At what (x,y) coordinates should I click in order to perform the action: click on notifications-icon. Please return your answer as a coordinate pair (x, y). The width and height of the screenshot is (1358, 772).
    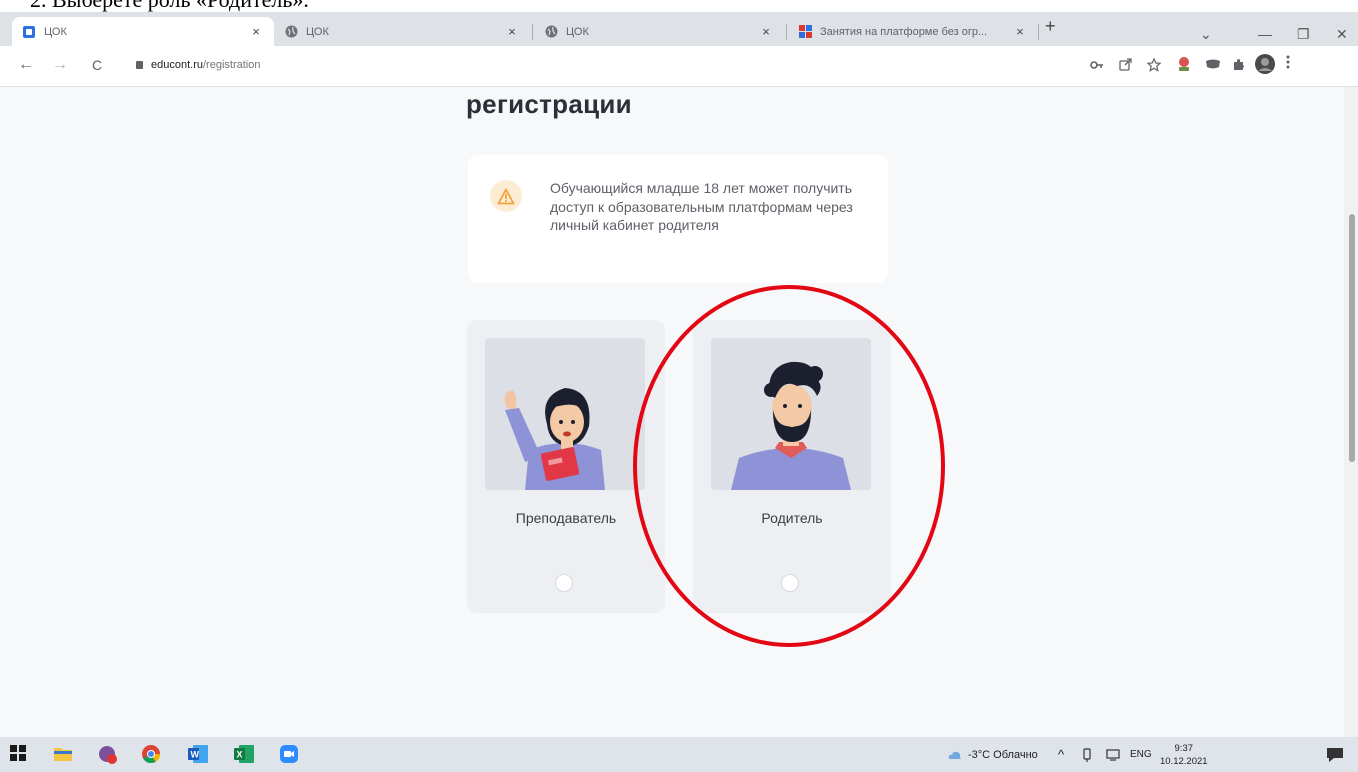
    Looking at the image, I should click on (1335, 754).